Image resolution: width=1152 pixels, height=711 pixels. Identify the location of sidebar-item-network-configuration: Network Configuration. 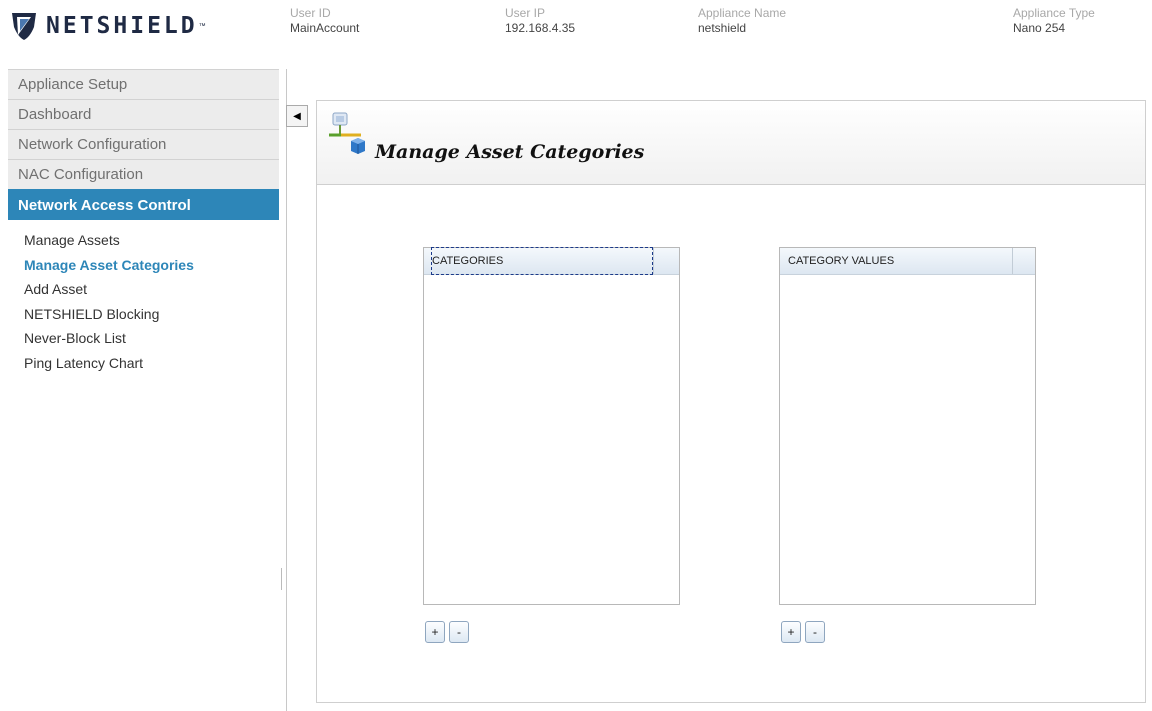
(143, 144).